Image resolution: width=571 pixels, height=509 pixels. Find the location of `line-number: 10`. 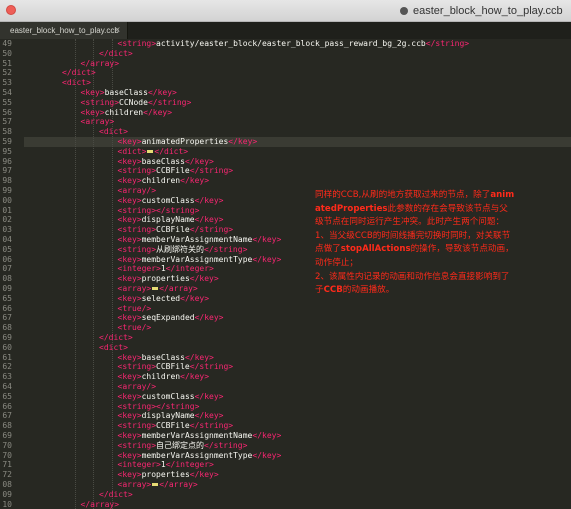

line-number: 10 is located at coordinates (7, 504).